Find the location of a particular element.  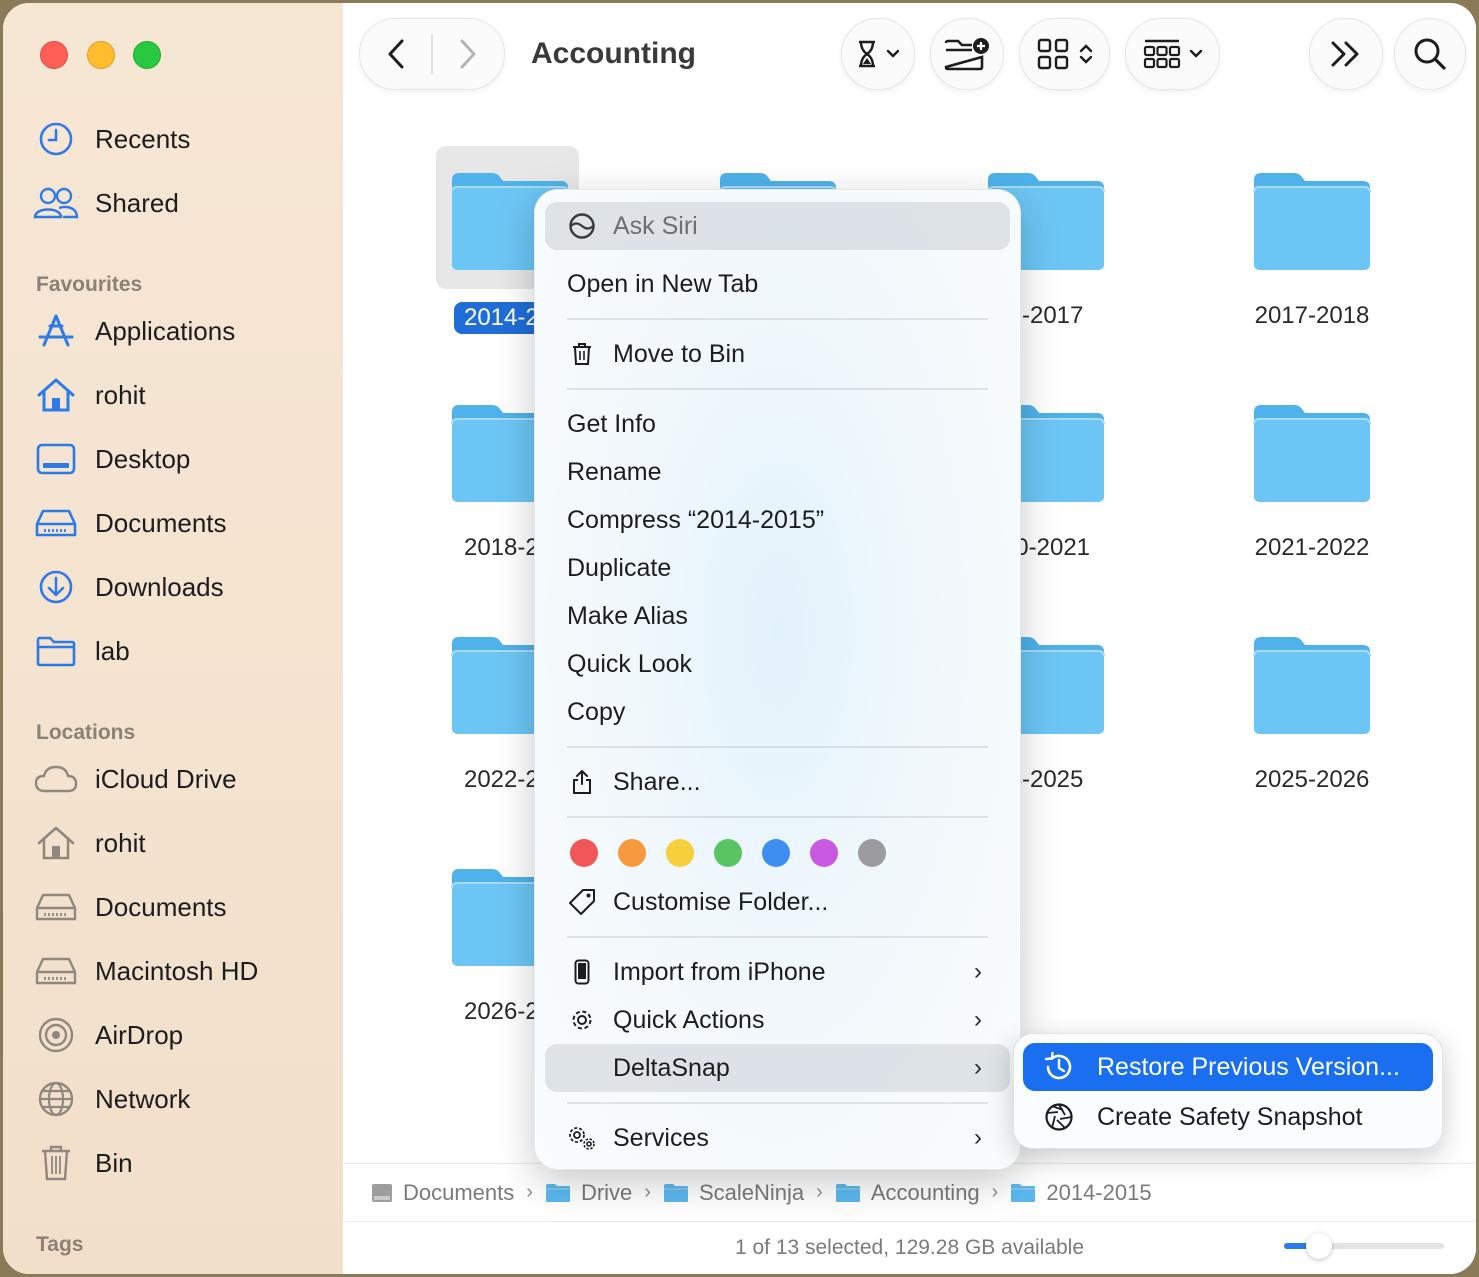

menu-item-label: DeltaSnap is located at coordinates (671, 1067).